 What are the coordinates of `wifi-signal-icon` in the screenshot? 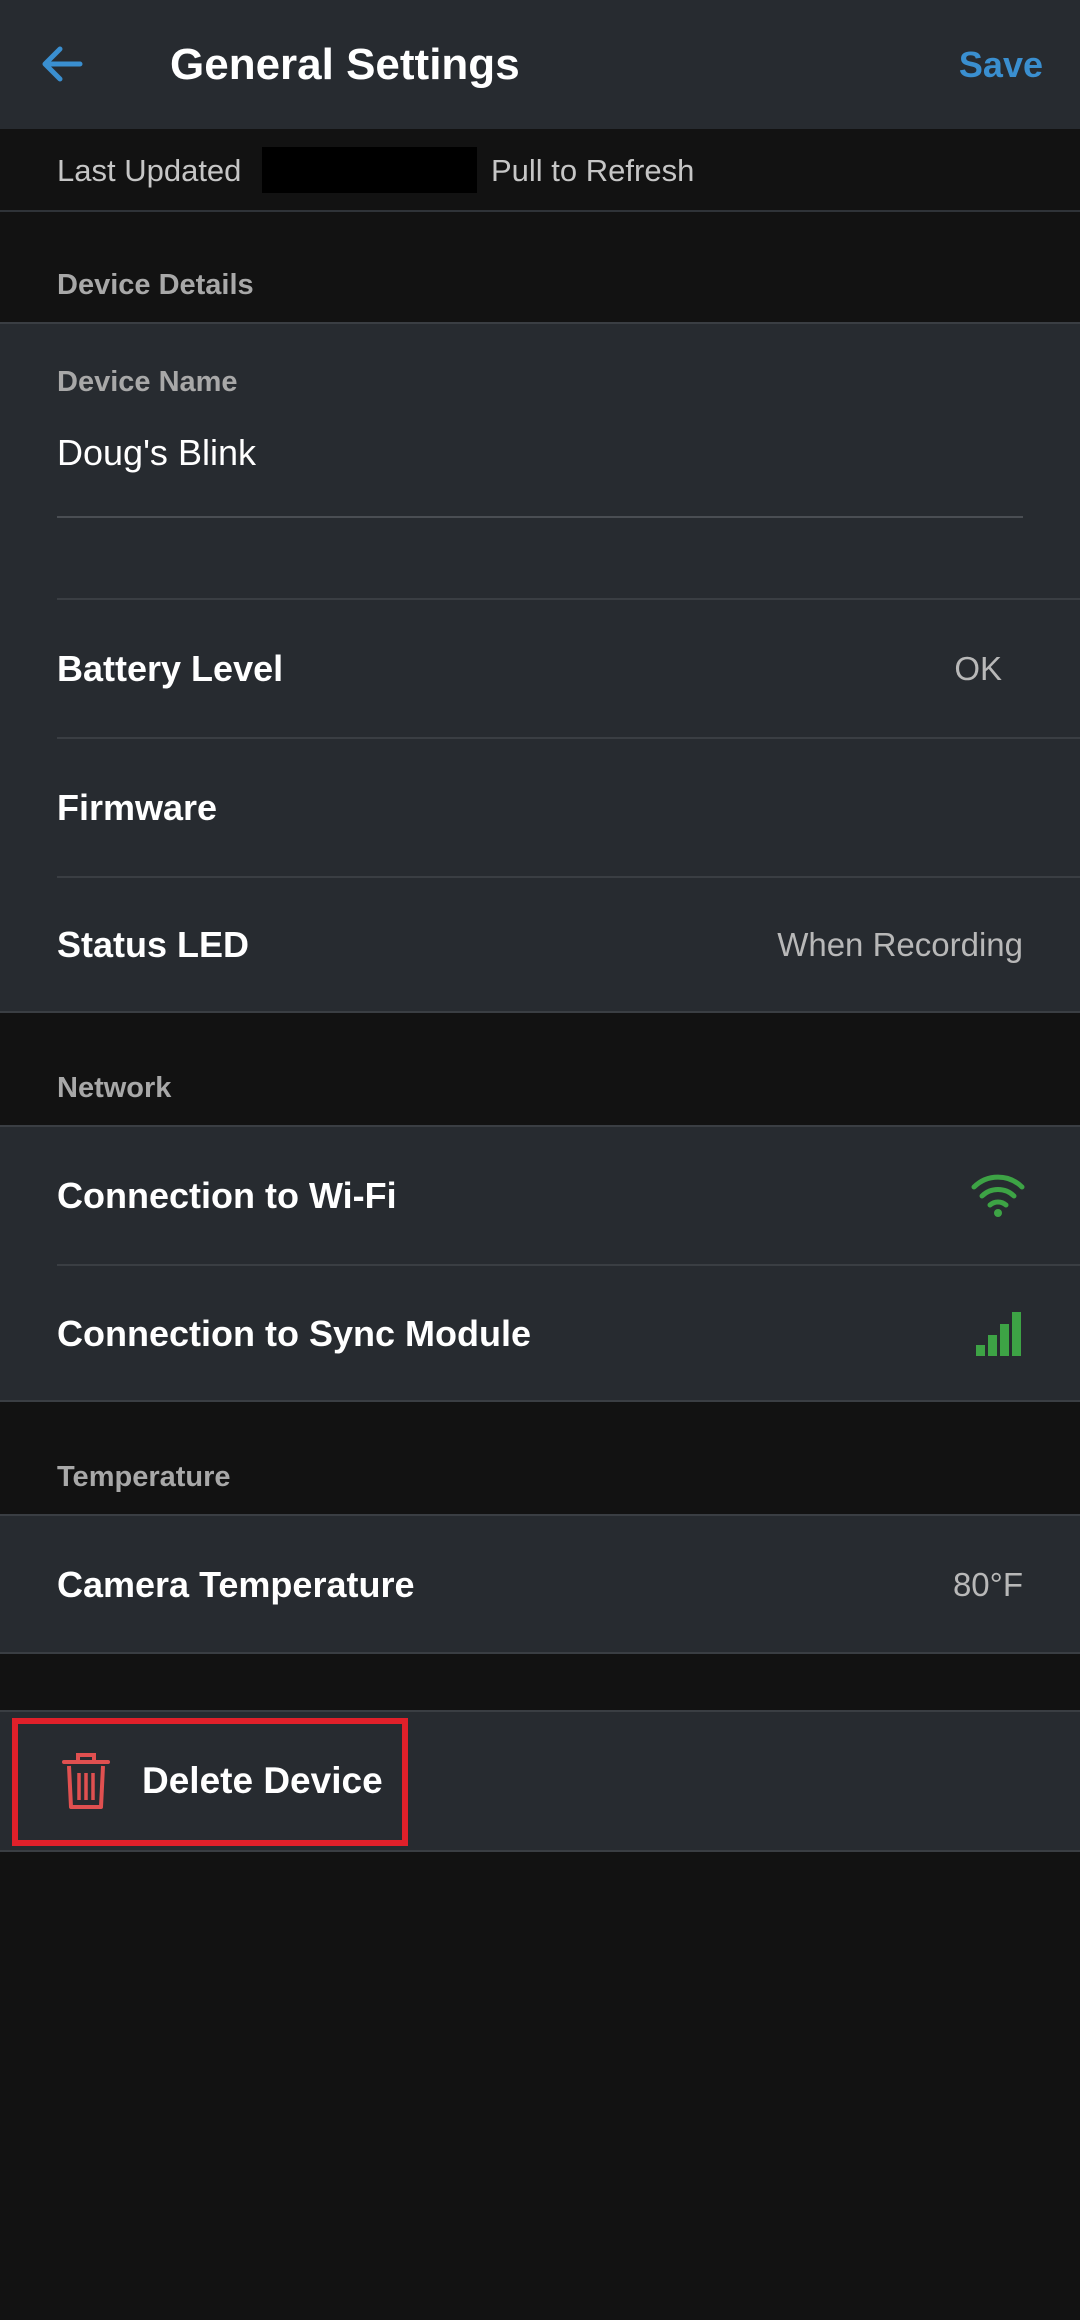 It's located at (998, 1195).